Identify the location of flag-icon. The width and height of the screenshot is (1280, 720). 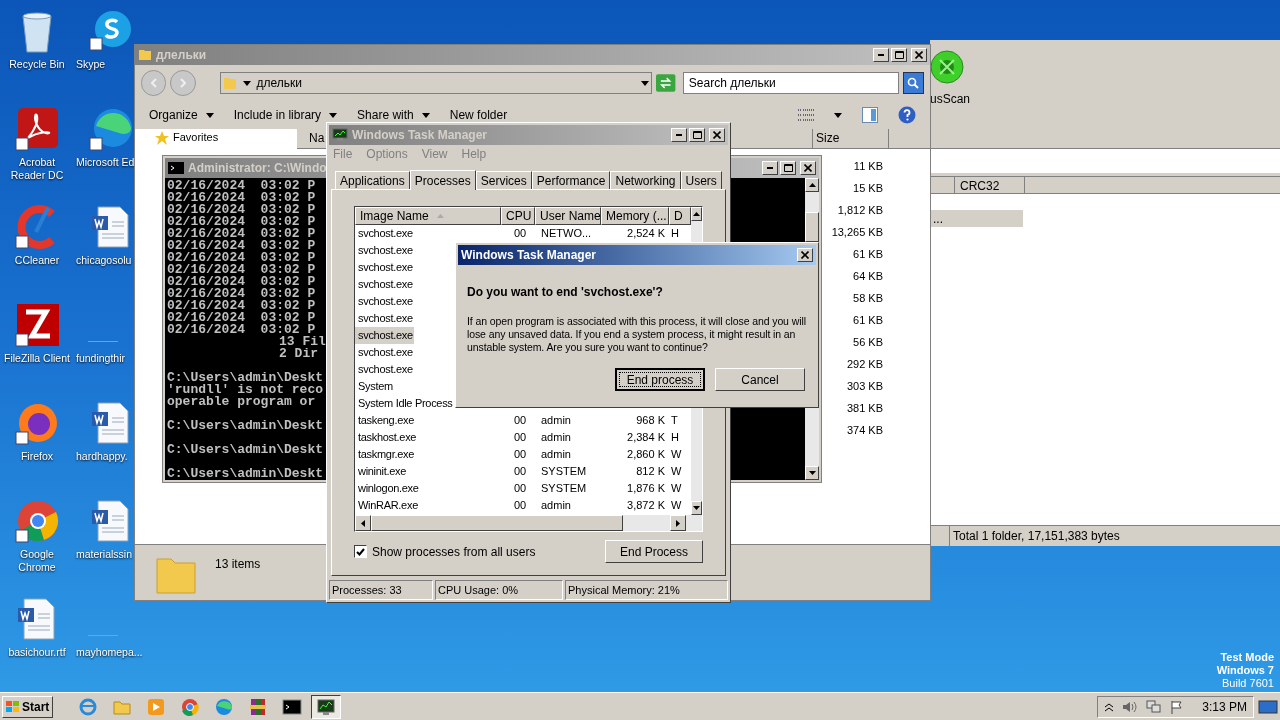
(1177, 706).